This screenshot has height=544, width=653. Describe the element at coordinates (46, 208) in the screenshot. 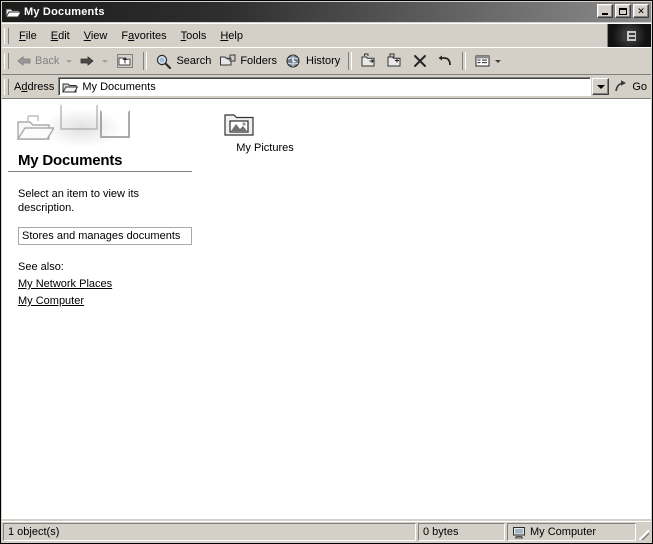

I see `panel-description-line2: description.` at that location.